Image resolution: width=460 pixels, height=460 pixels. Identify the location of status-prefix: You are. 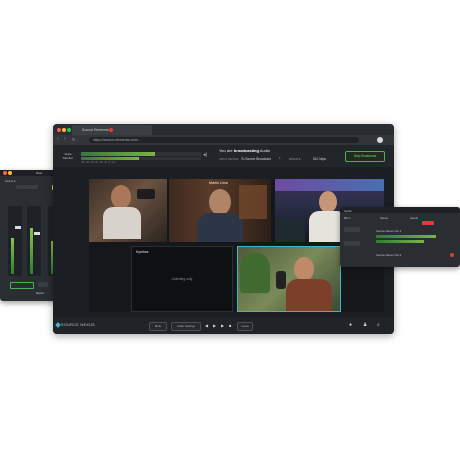
(226, 150).